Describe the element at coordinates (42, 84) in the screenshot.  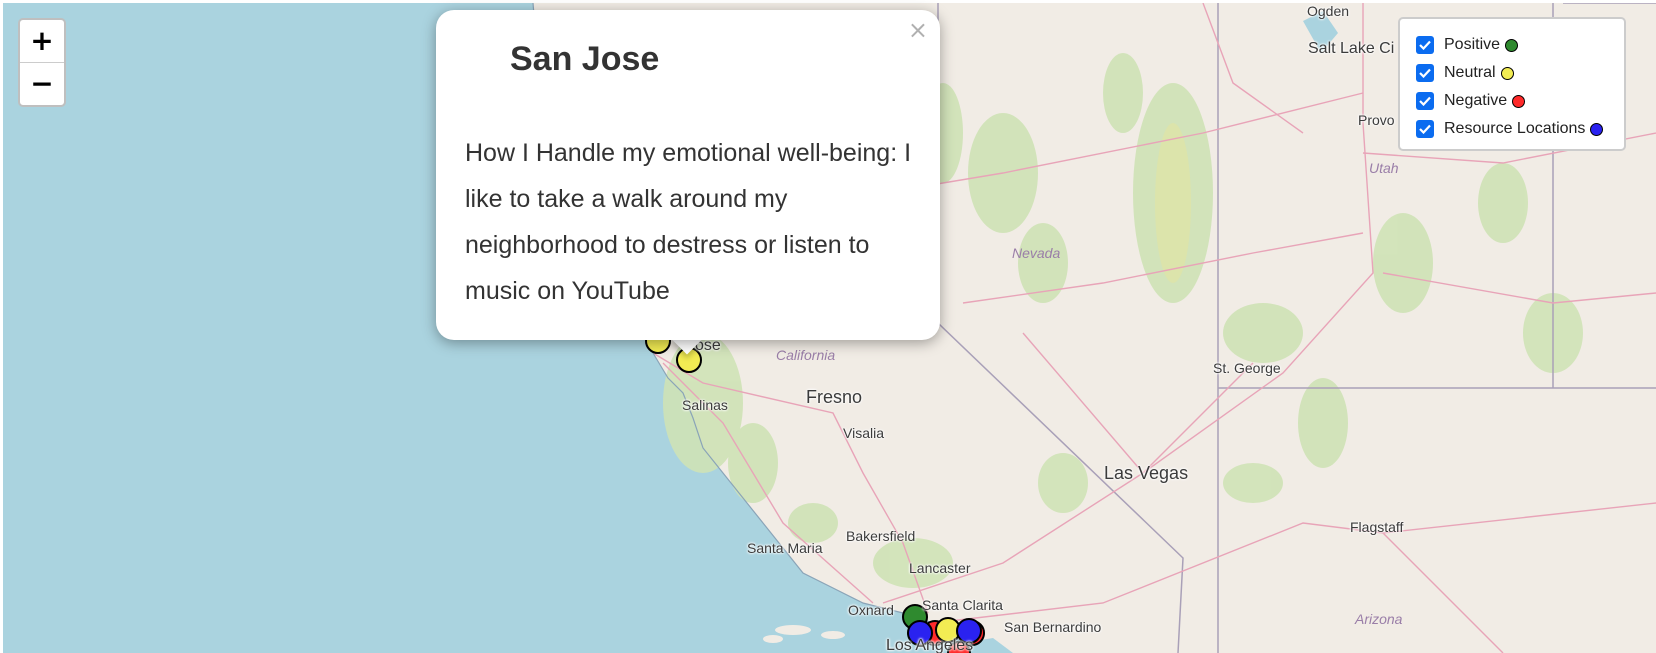
I see `zoom-out-button: −` at that location.